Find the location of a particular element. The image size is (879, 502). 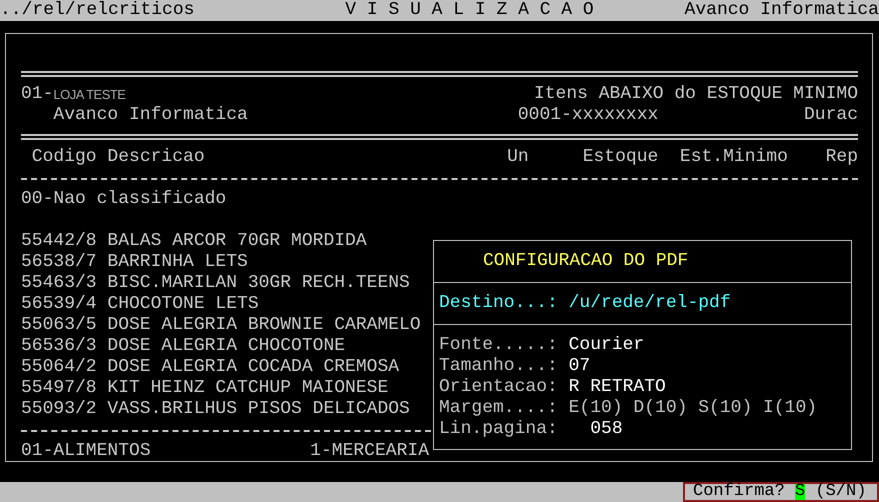

column-heading: Estoque is located at coordinates (621, 157).